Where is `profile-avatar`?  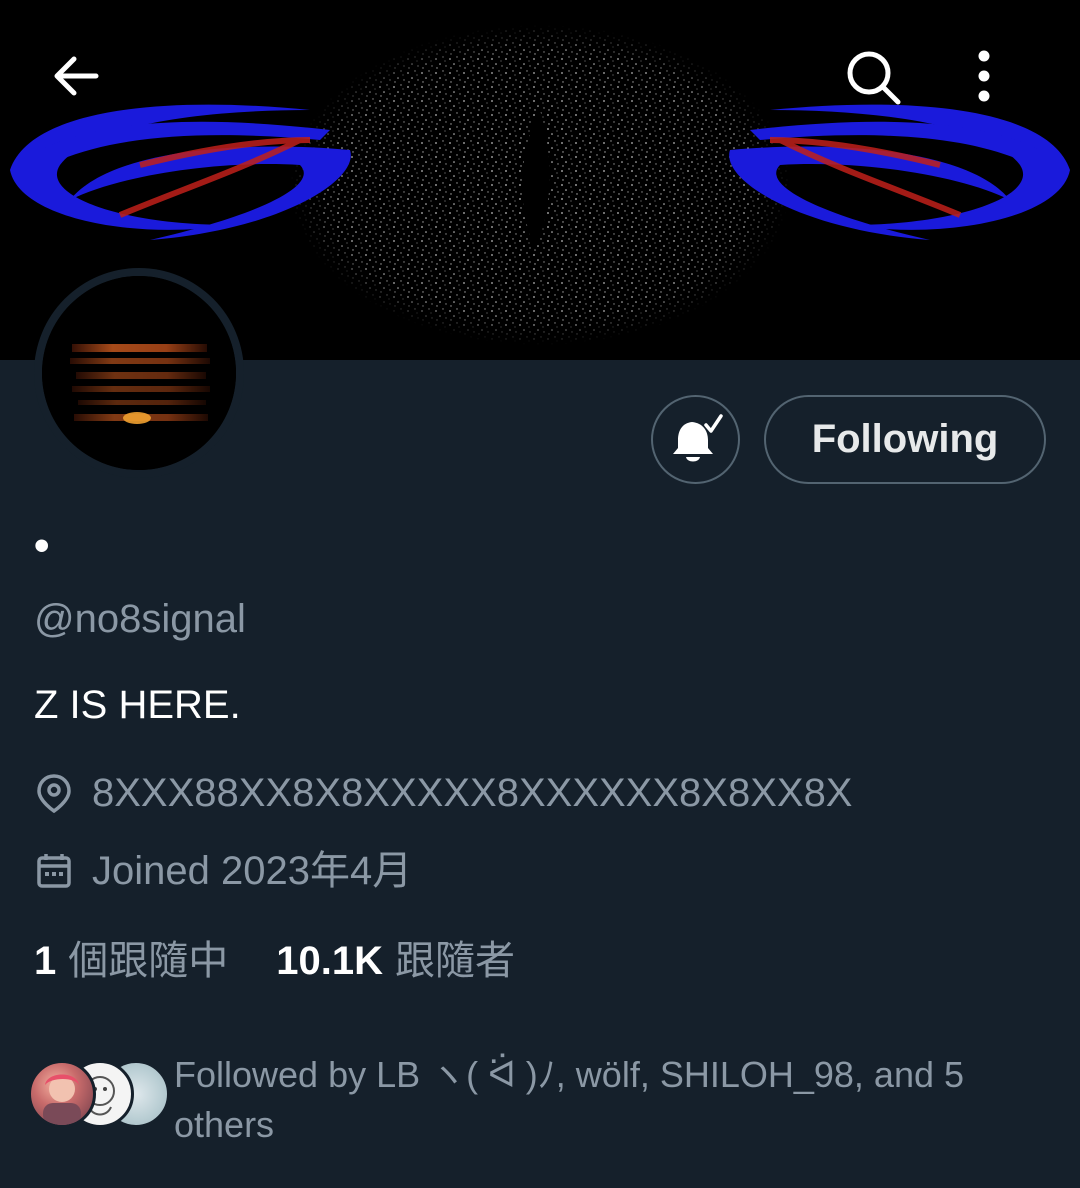 profile-avatar is located at coordinates (139, 373).